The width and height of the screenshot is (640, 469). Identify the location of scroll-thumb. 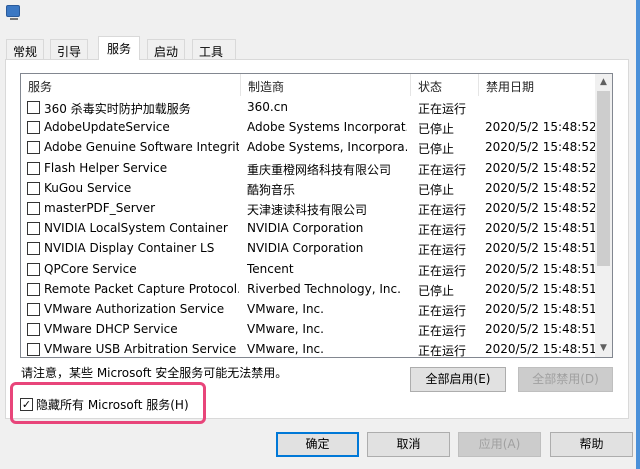
(603, 178).